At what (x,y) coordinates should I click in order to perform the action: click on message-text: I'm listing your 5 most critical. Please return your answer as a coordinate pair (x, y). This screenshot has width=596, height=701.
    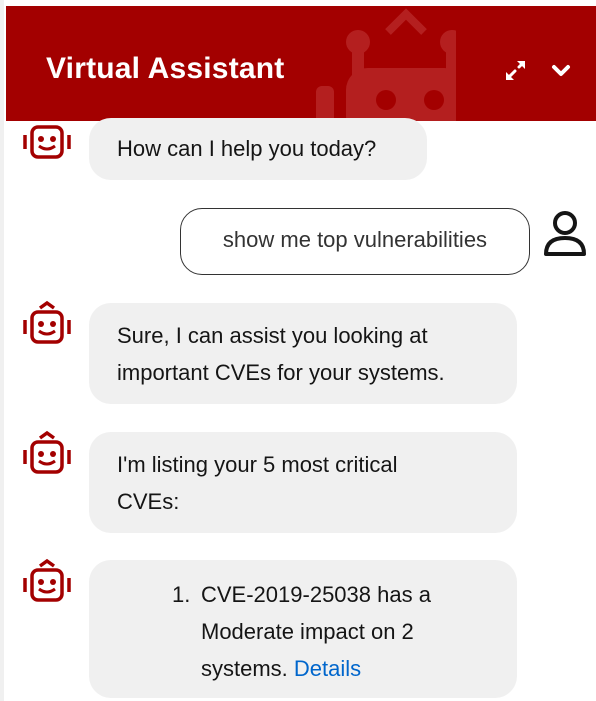
    Looking at the image, I should click on (257, 464).